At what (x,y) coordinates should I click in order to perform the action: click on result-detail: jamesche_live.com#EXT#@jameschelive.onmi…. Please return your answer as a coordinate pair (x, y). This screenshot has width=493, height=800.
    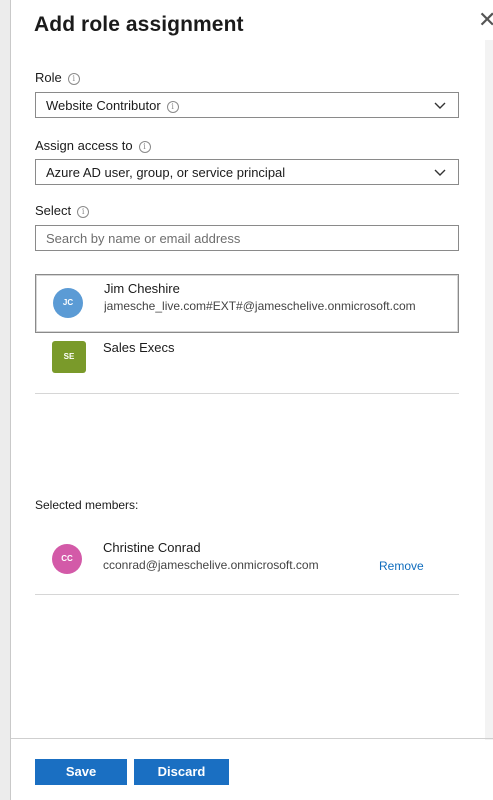
    Looking at the image, I should click on (260, 306).